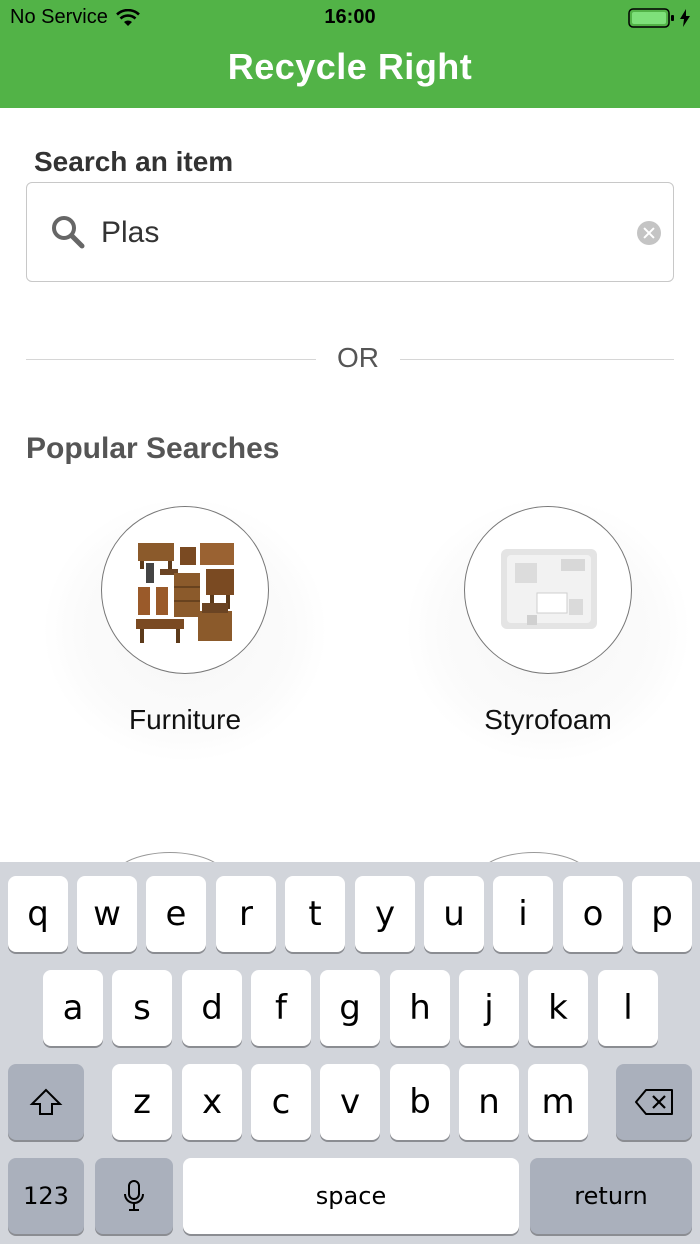  What do you see at coordinates (350, 1008) in the screenshot?
I see `key-g: g` at bounding box center [350, 1008].